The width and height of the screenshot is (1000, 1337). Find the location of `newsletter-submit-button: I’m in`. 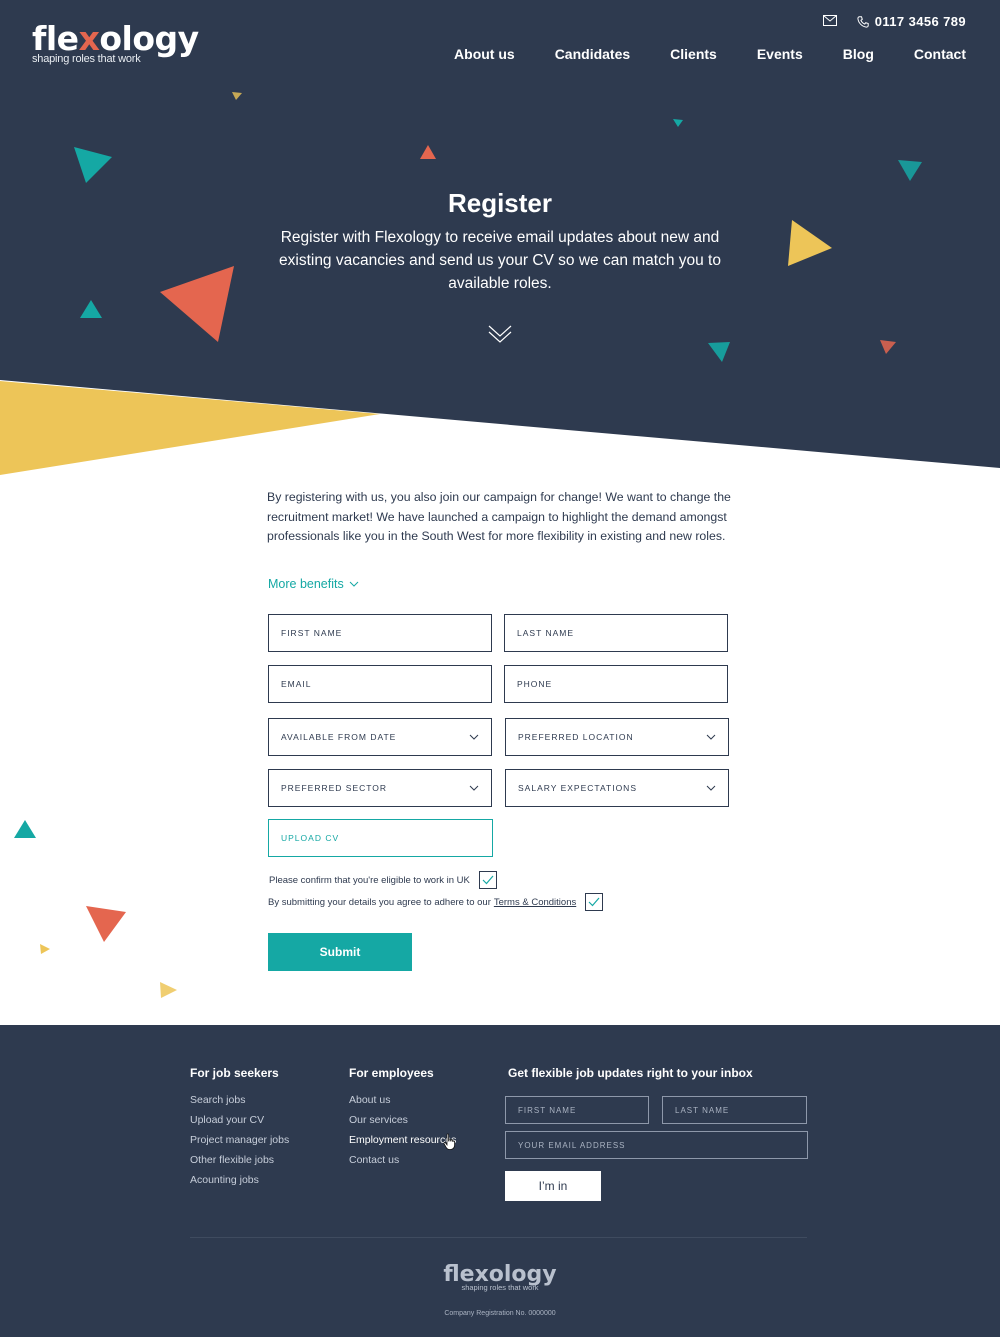

newsletter-submit-button: I’m in is located at coordinates (553, 1186).